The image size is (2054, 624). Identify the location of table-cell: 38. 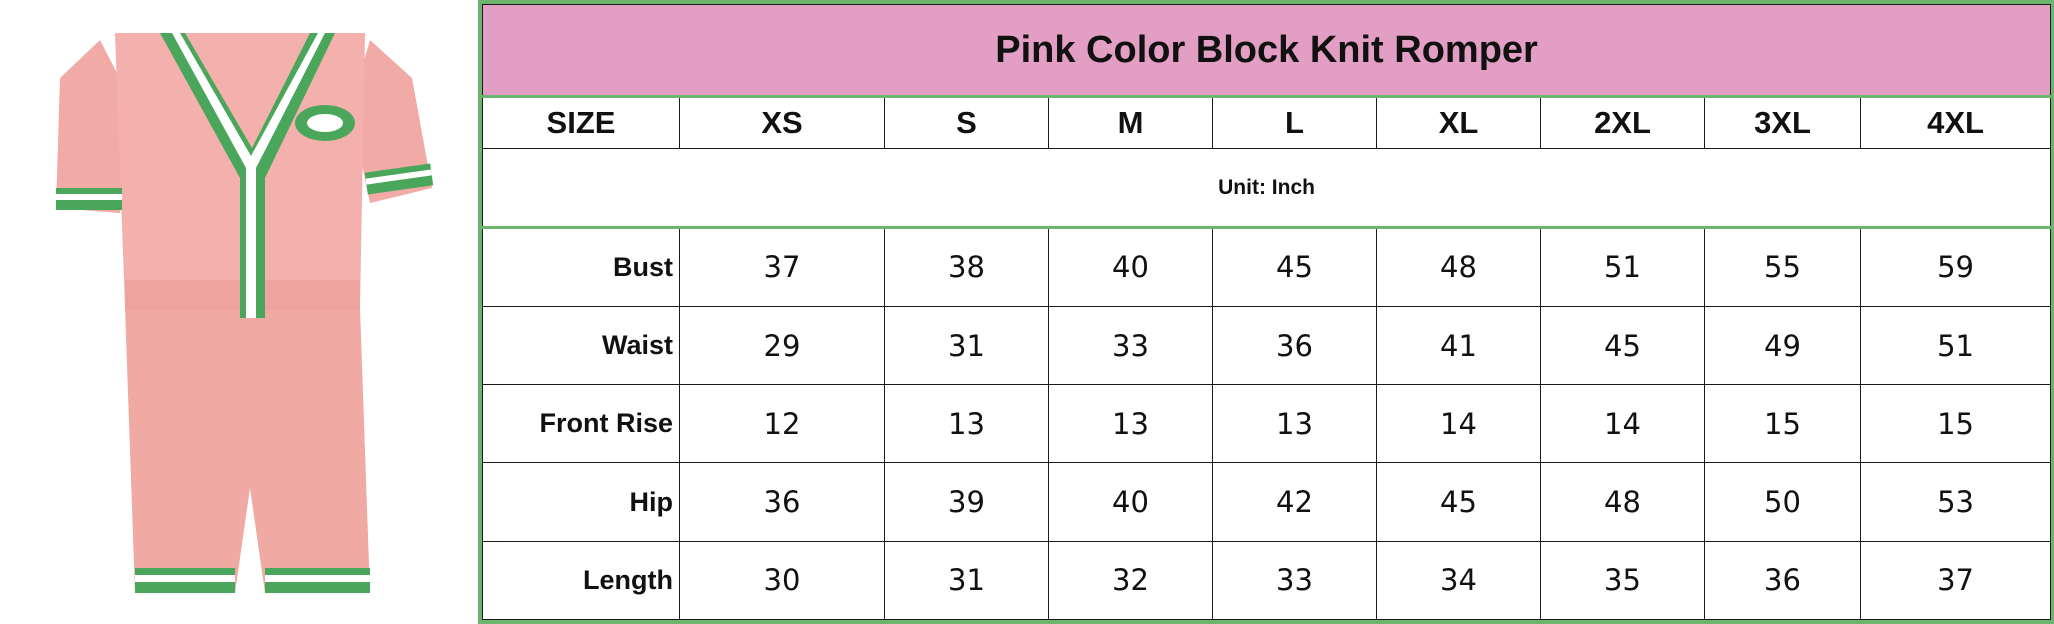
(966, 266).